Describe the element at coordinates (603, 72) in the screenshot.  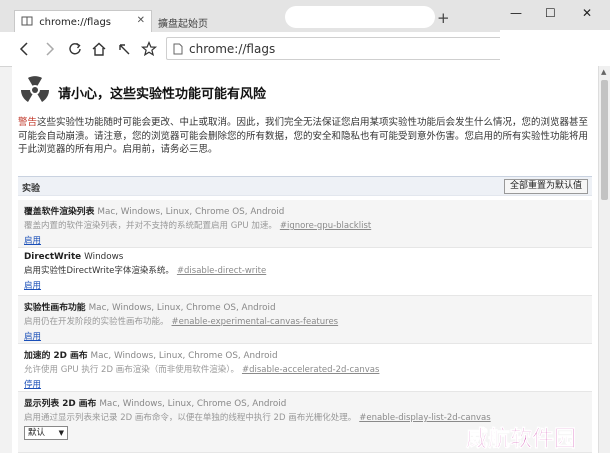
I see `scroll-up-icon: ▲` at that location.